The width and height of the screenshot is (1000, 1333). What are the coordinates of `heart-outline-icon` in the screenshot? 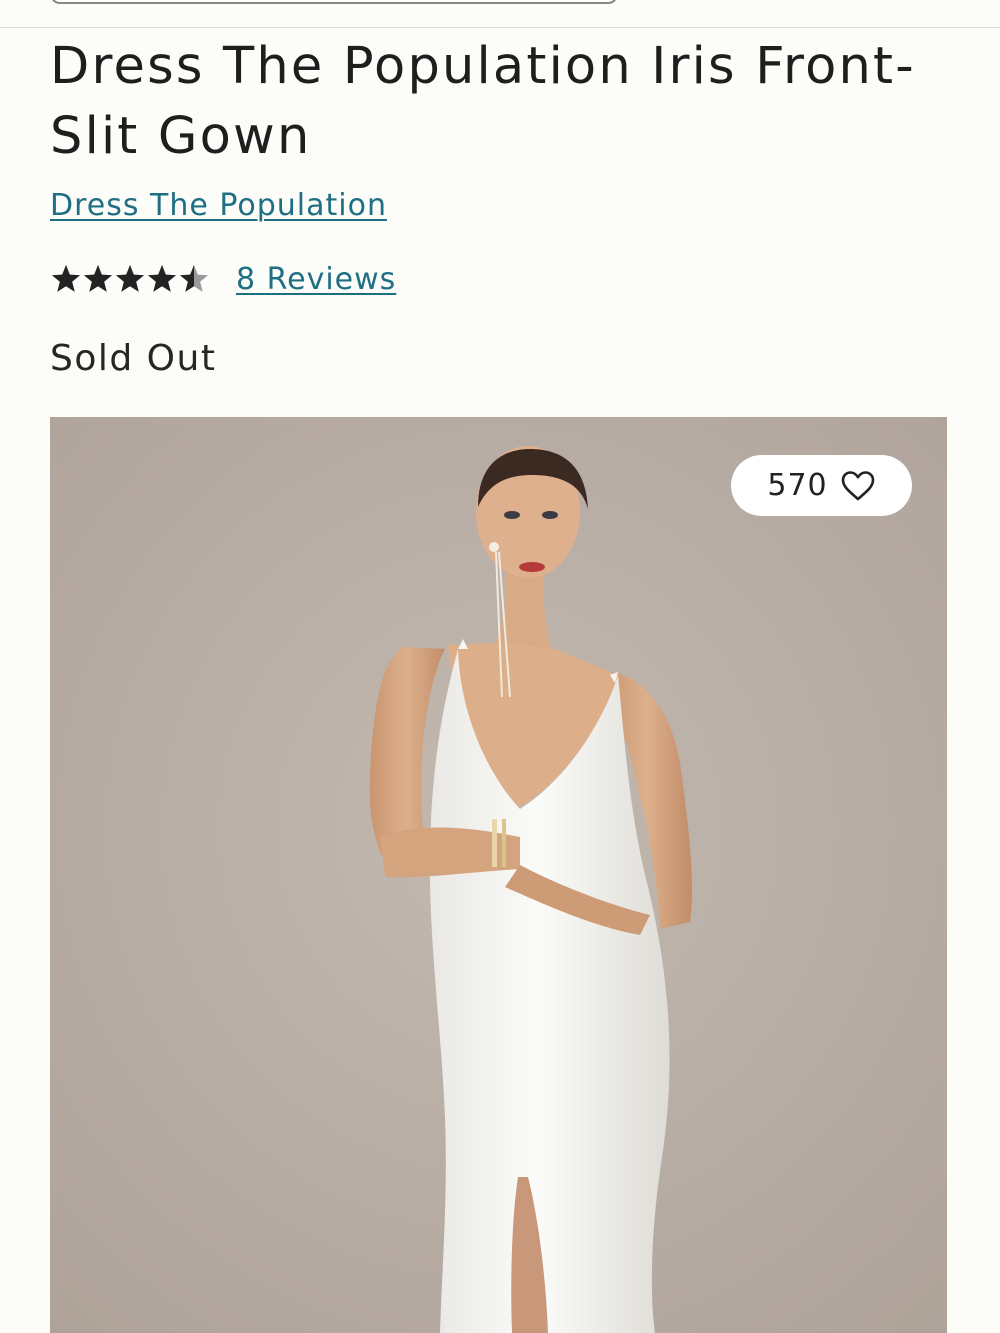 It's located at (857, 485).